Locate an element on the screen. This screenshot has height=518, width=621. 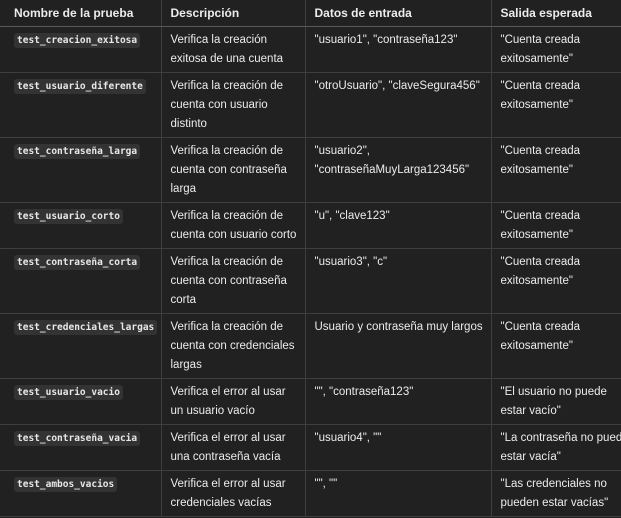
cell-expected-output: "El usuario no puede estar vacío" is located at coordinates (556, 401).